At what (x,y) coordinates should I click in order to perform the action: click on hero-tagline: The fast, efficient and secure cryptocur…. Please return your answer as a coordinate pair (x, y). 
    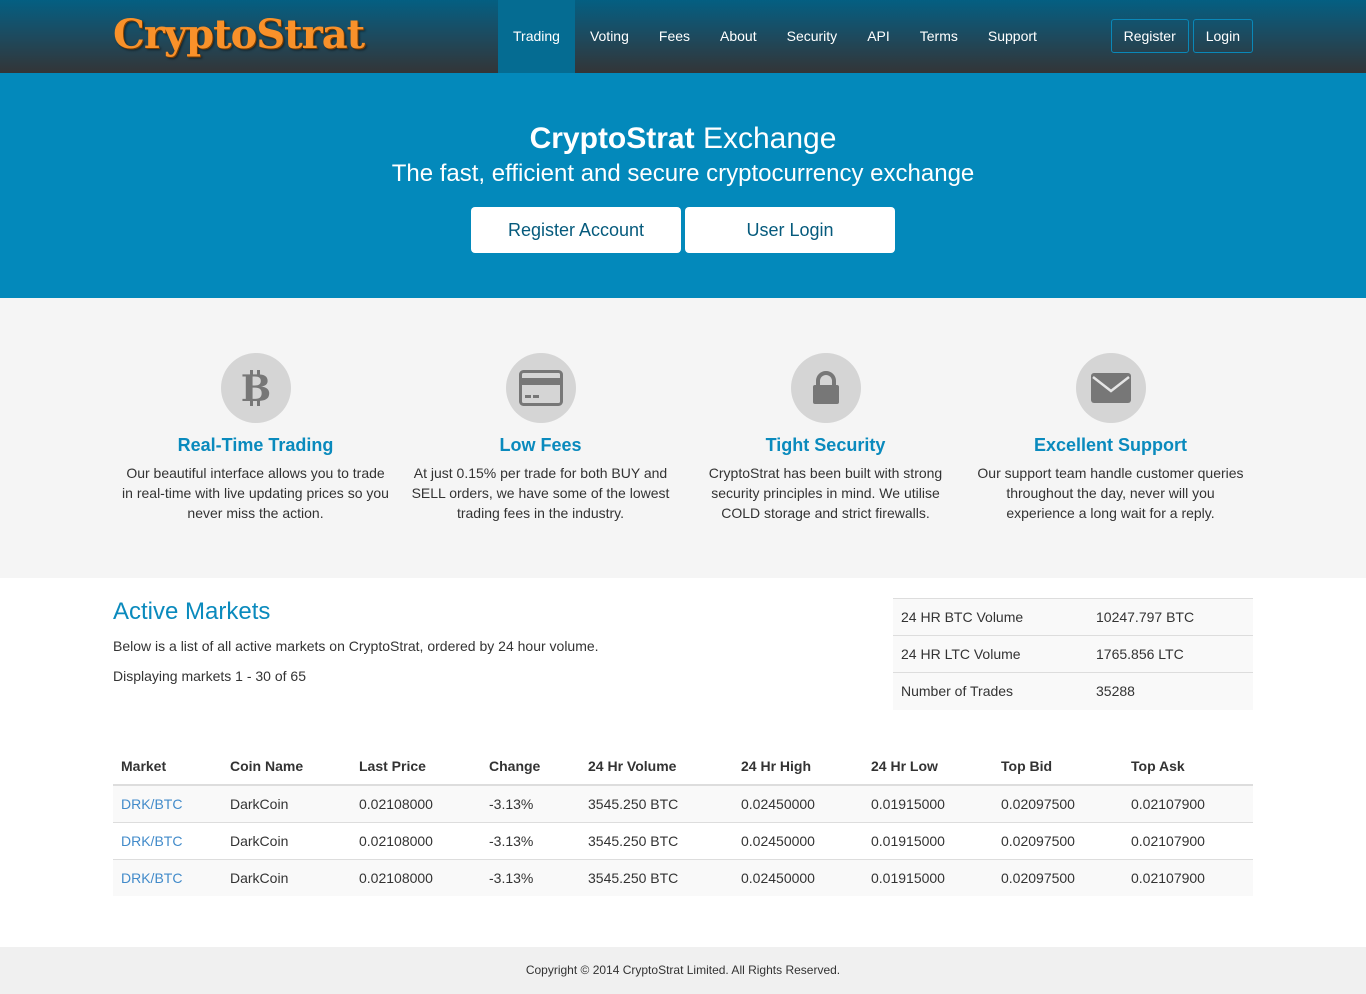
    Looking at the image, I should click on (683, 173).